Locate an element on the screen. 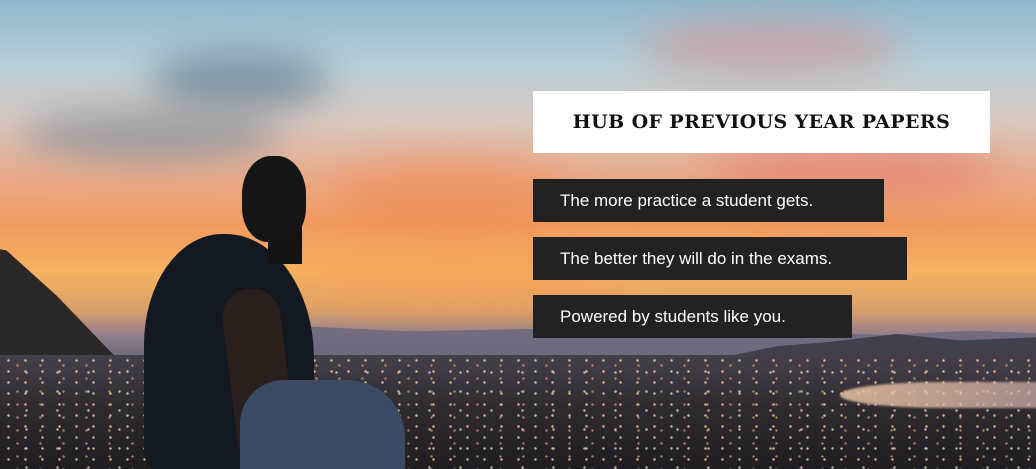  tagline-1: The more practice a student gets. is located at coordinates (708, 200).